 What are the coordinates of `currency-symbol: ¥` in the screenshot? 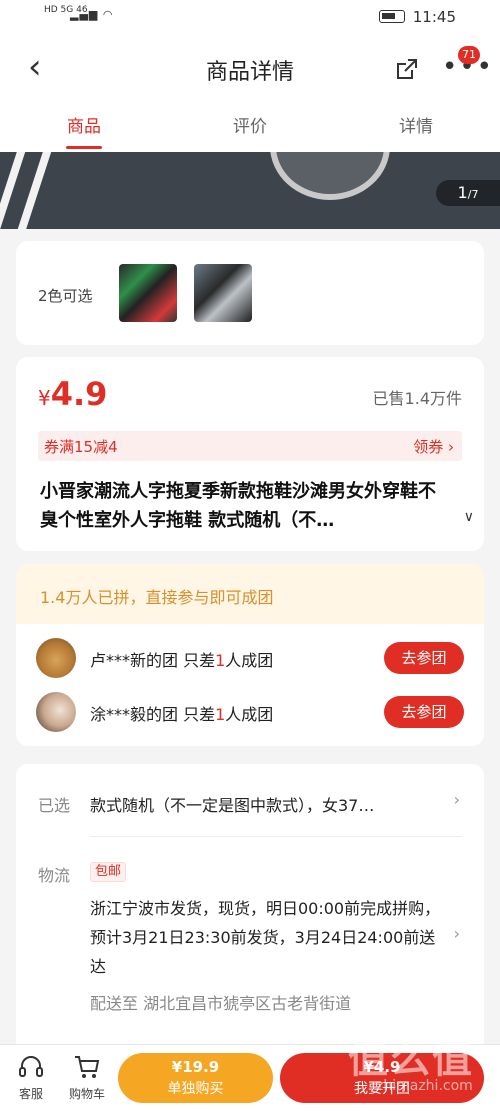 It's located at (44, 398).